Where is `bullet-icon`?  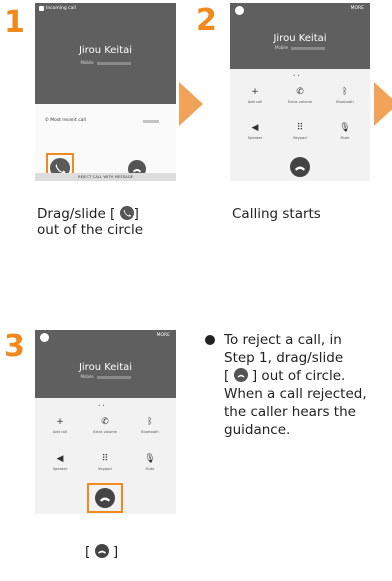
bullet-icon is located at coordinates (210, 340).